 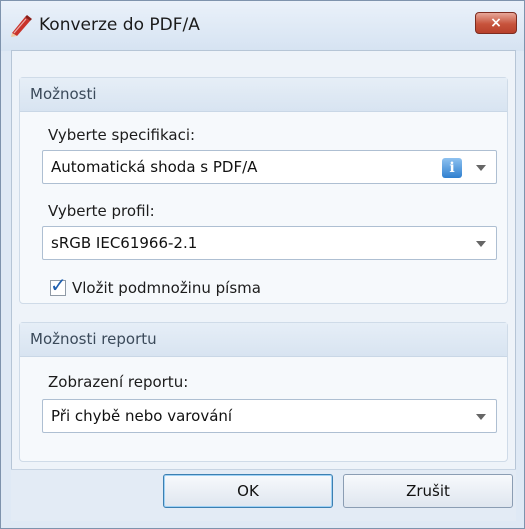 What do you see at coordinates (263, 340) in the screenshot?
I see `report-group-header: Možnosti reportu` at bounding box center [263, 340].